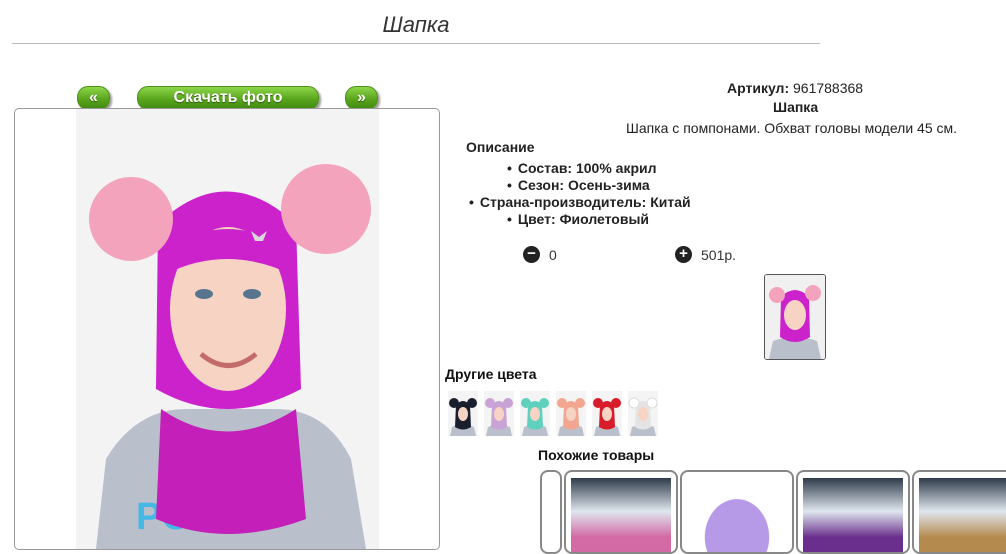  I want to click on description-heading: Описание, so click(500, 147).